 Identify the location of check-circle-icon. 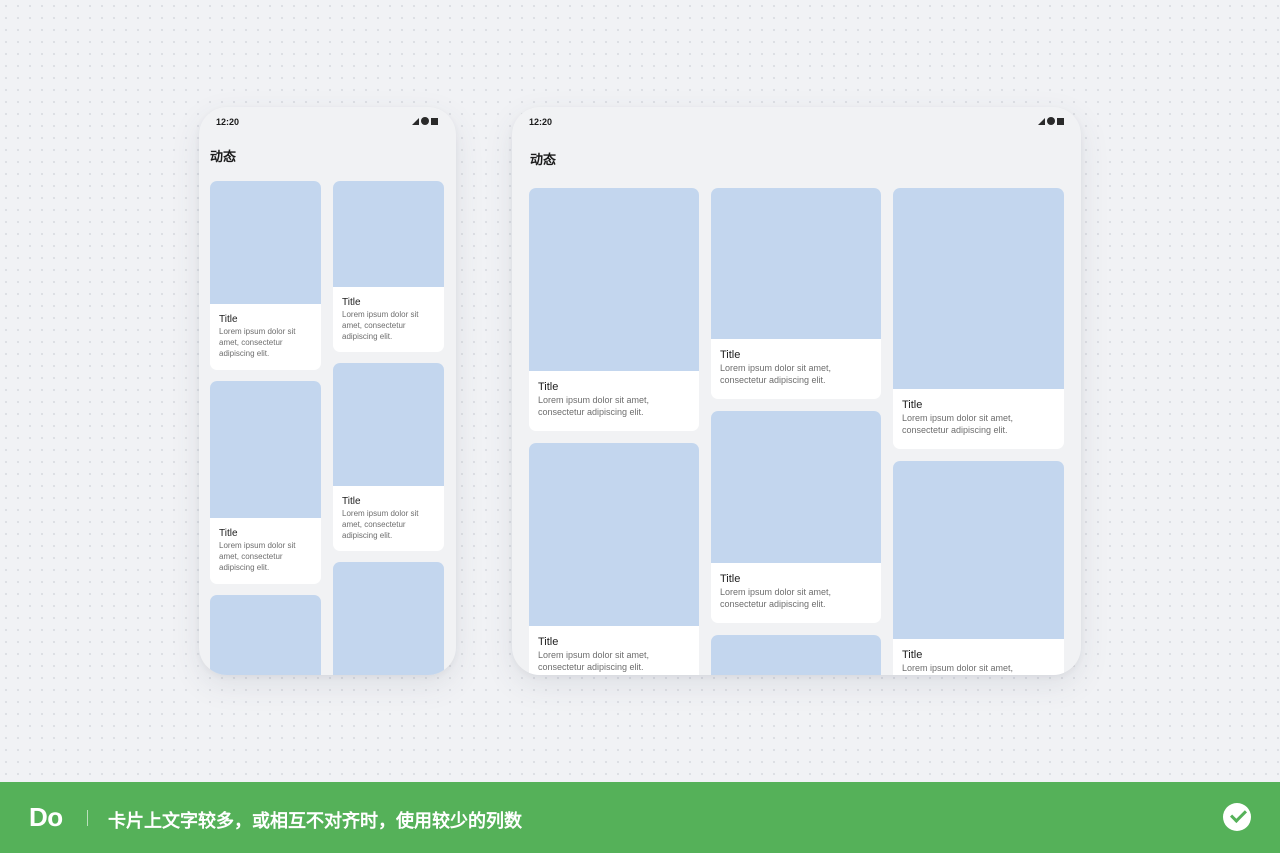
(1237, 817).